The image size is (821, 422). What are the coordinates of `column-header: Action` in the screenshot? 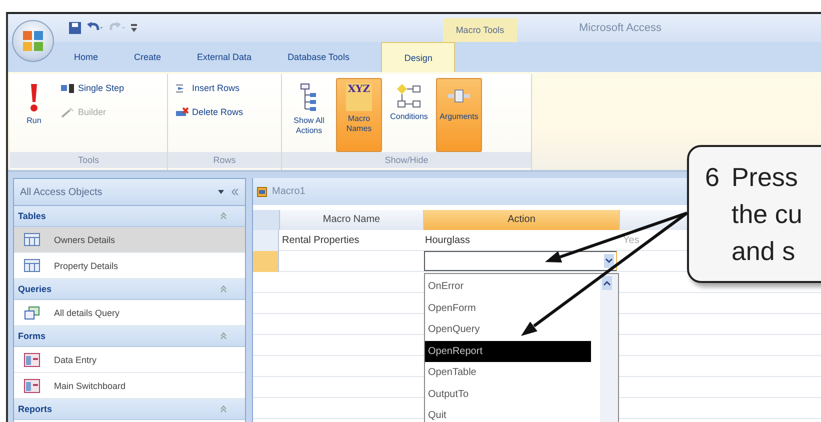 It's located at (522, 220).